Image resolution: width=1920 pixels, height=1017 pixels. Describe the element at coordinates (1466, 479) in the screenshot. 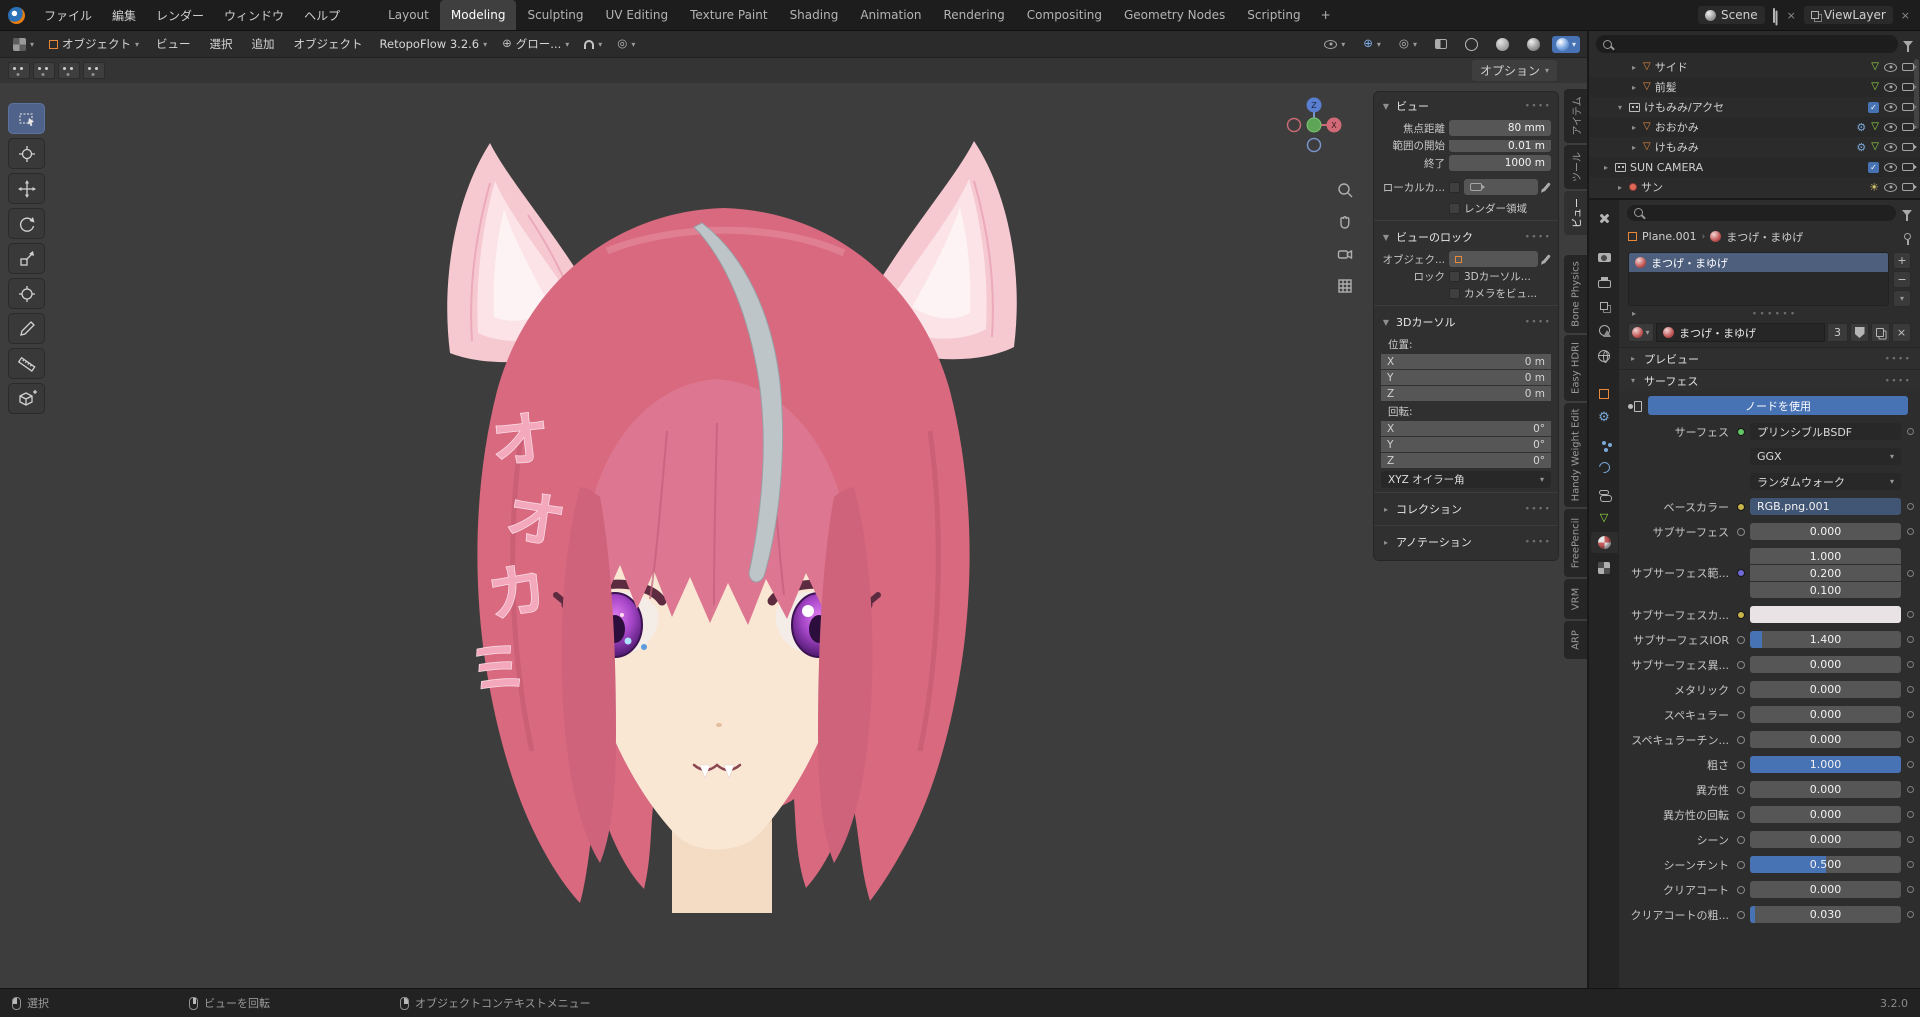

I see `rotation-mode-dropdown: XYZ オイラー角 ▾` at that location.